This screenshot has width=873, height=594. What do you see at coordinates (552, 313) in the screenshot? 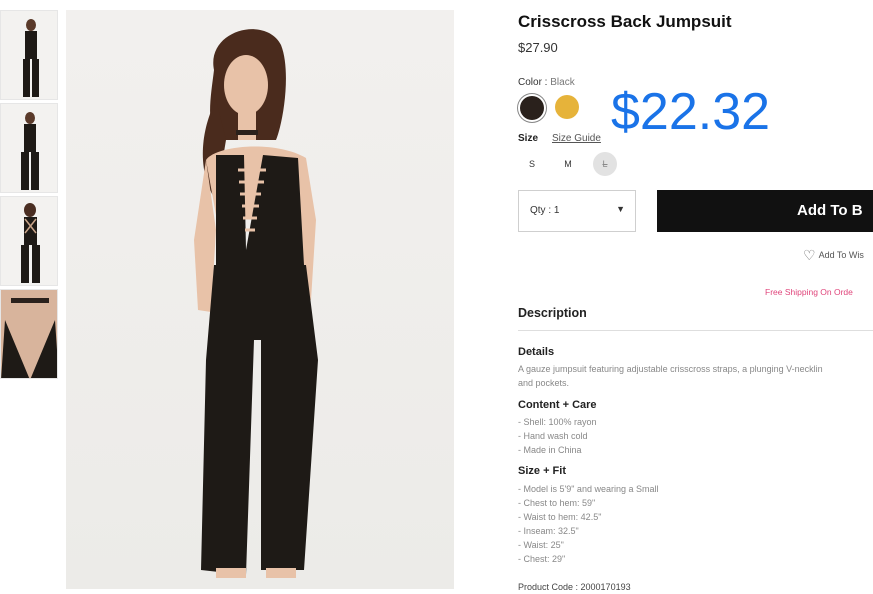
I see `description-heading: Description` at bounding box center [552, 313].